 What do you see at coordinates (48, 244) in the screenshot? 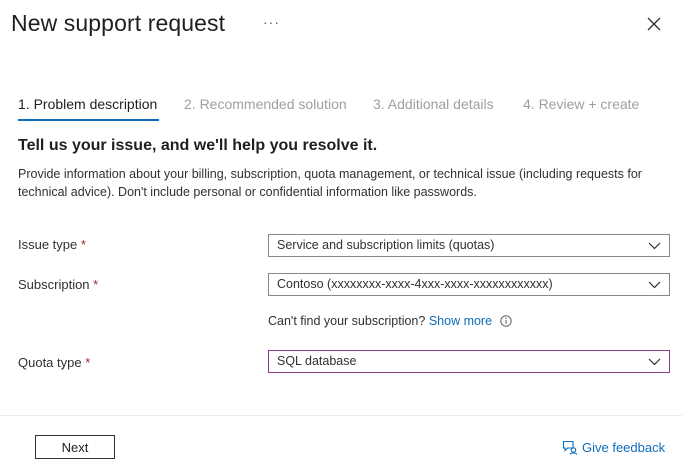
I see `issue-type-label-text: Issue type` at bounding box center [48, 244].